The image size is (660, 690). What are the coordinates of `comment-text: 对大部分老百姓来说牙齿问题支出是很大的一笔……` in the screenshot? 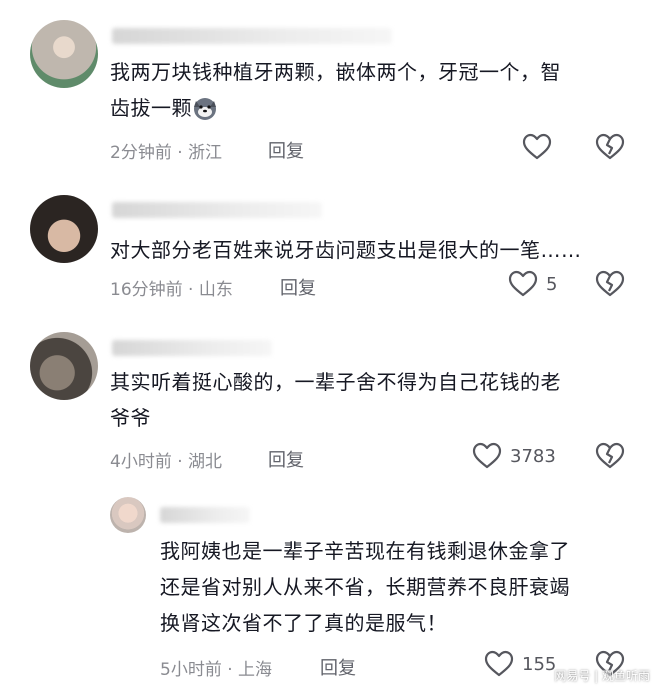 It's located at (380, 250).